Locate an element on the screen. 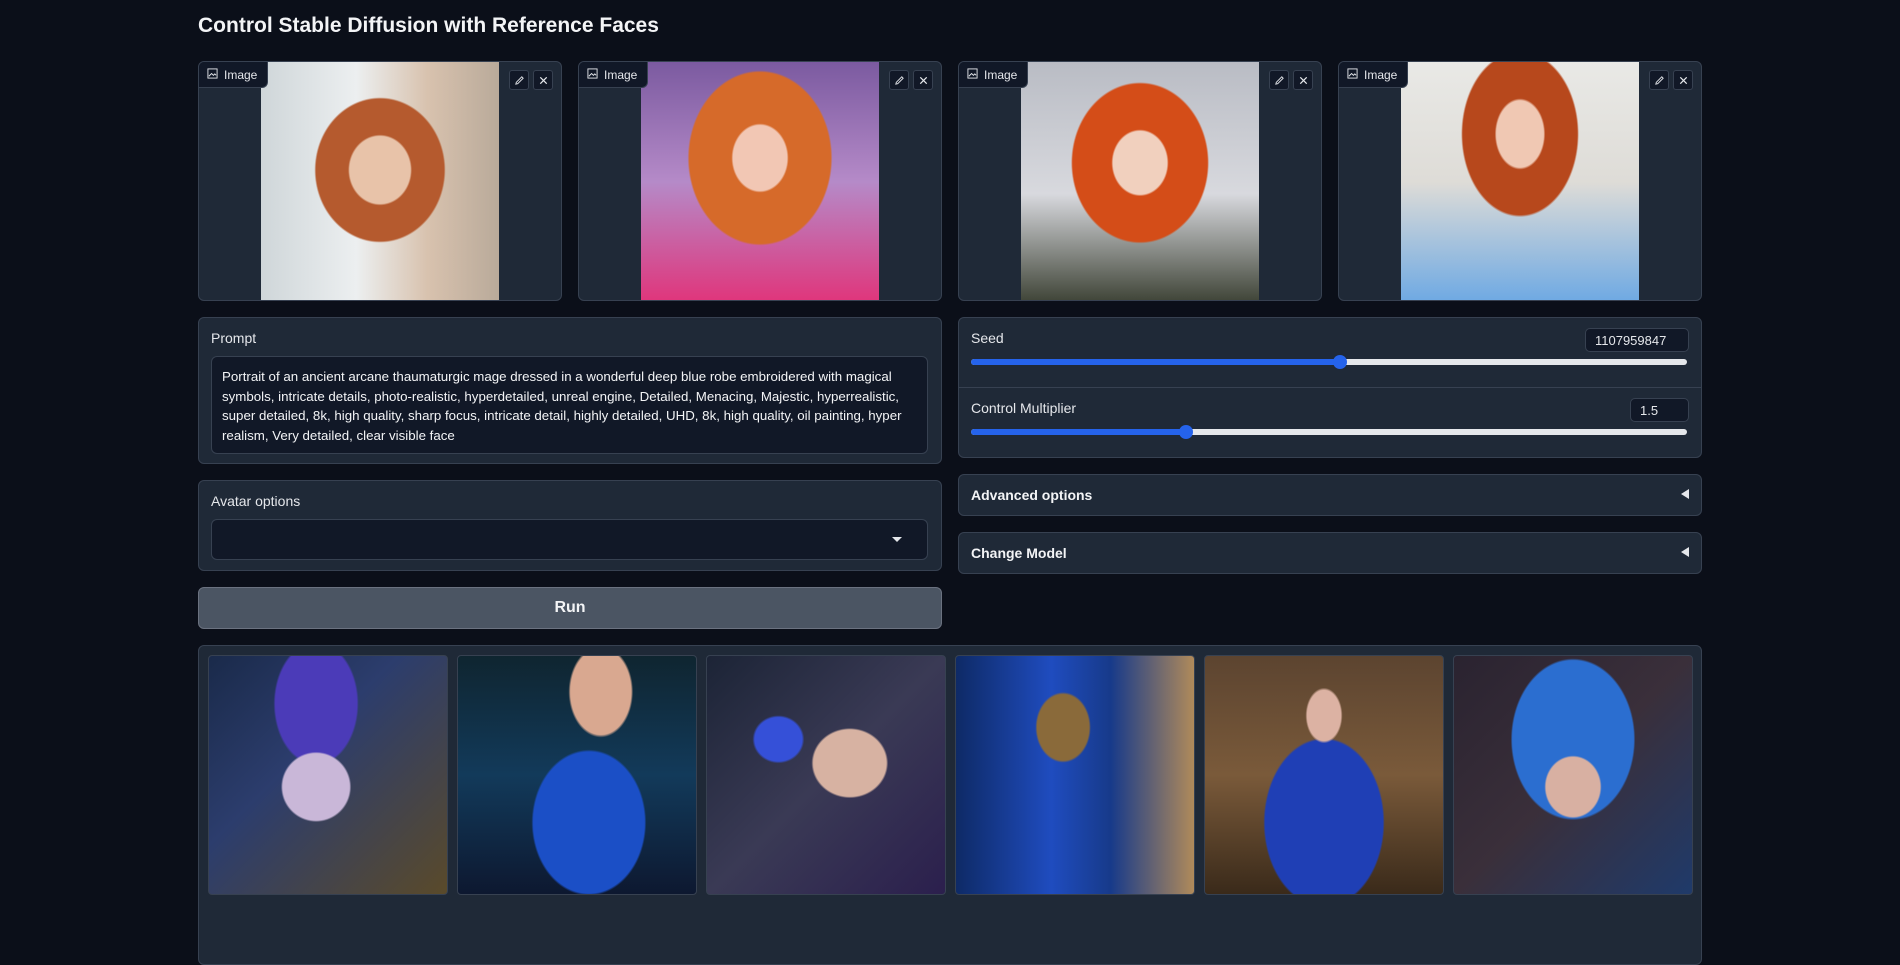 The height and width of the screenshot is (965, 1900). image-input-3: Image is located at coordinates (1140, 181).